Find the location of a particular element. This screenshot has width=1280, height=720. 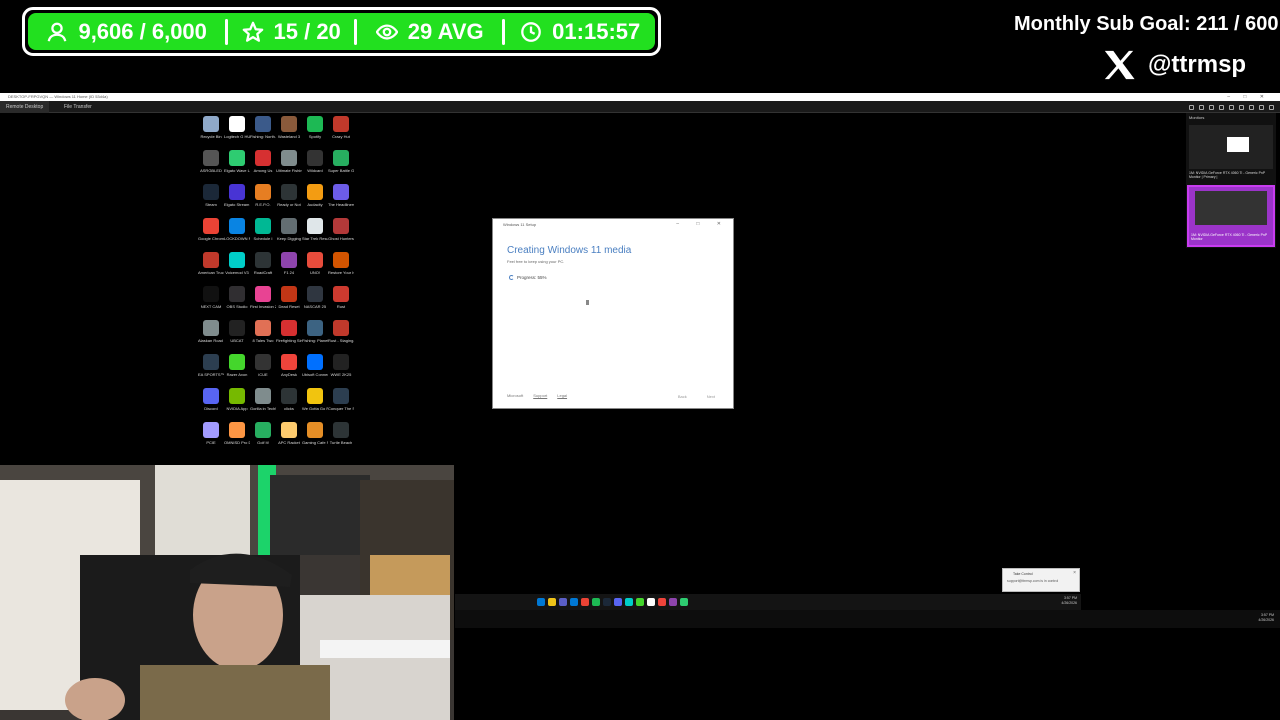

desktop-icon: Spotify is located at coordinates (315, 133).